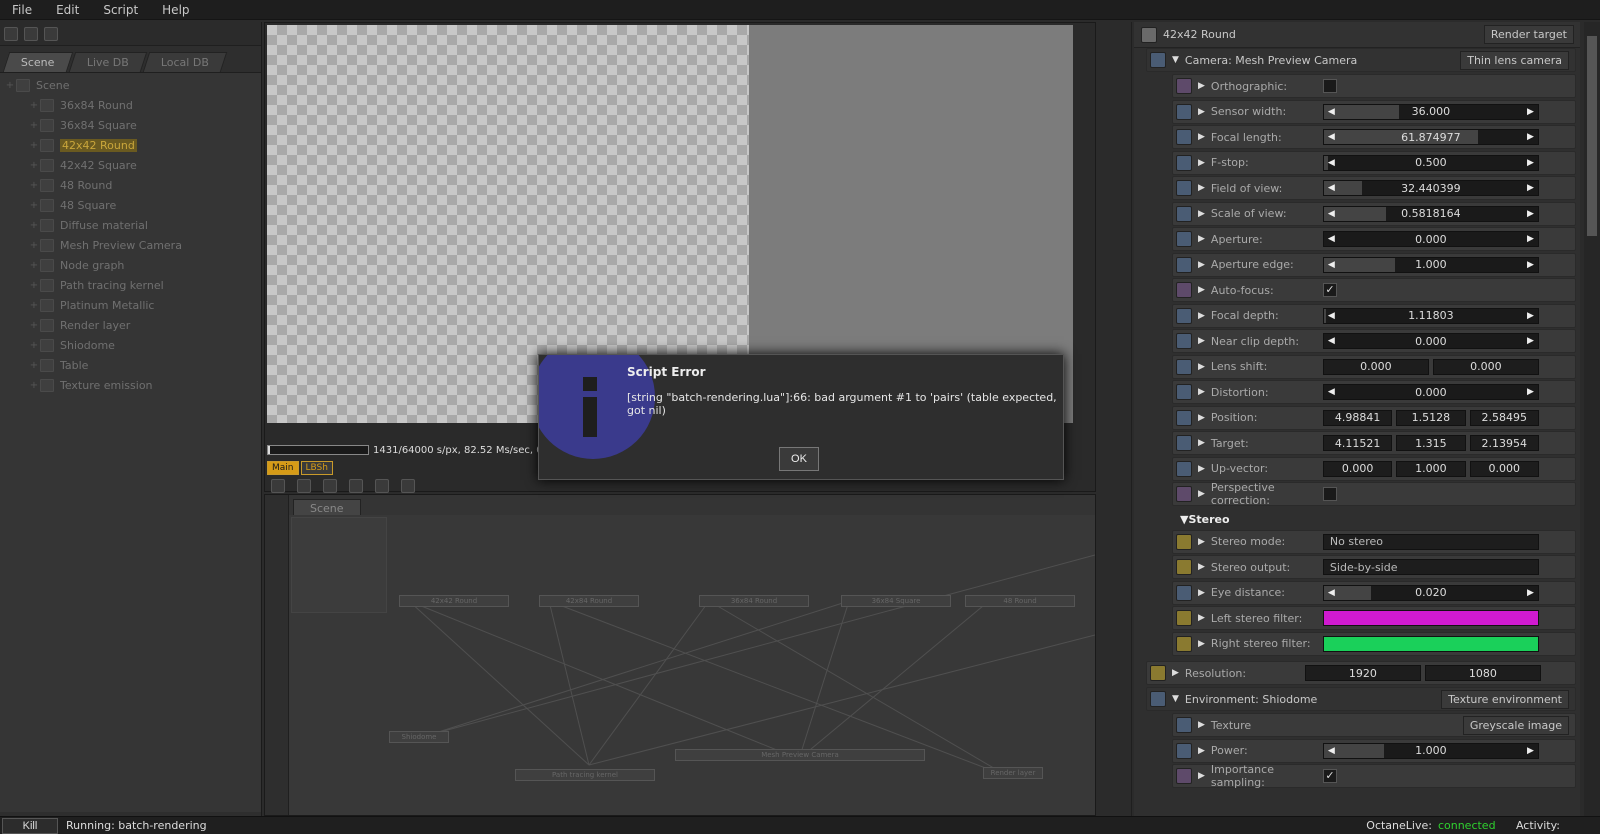 The width and height of the screenshot is (1600, 834). Describe the element at coordinates (130, 385) in the screenshot. I see `tree-item: + Texture emission` at that location.